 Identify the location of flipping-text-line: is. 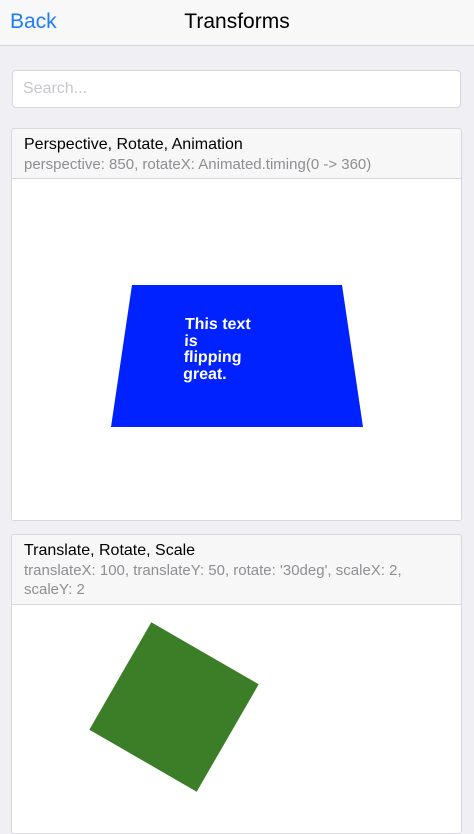
(191, 341).